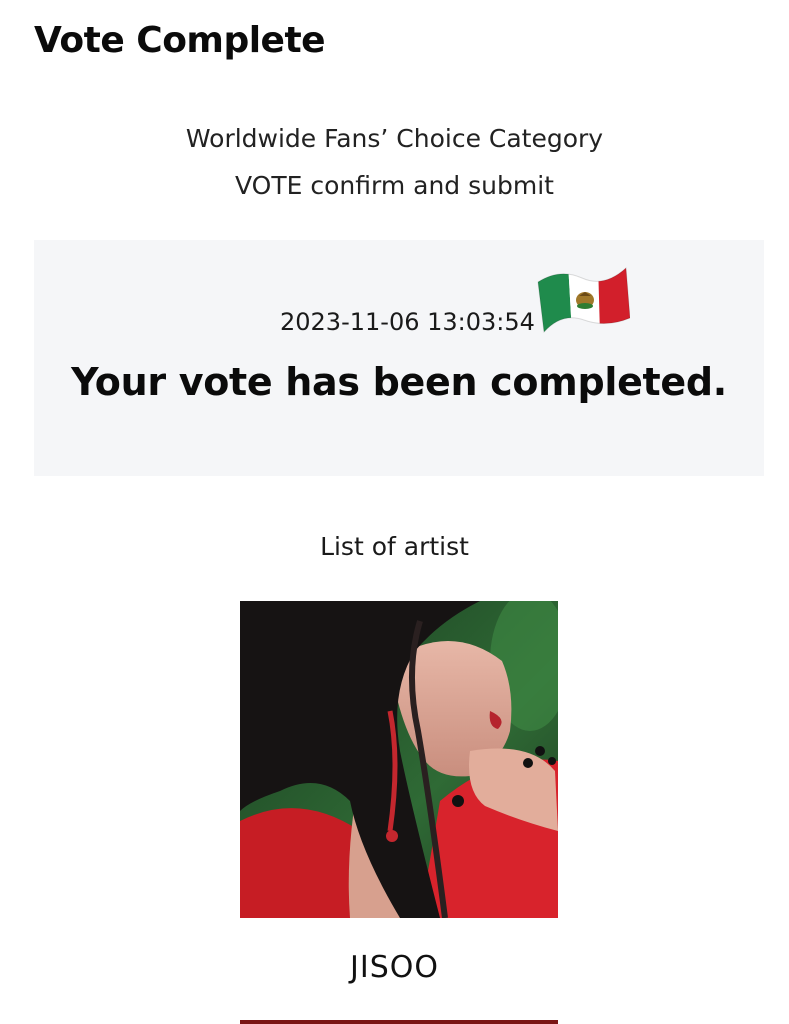  What do you see at coordinates (394, 546) in the screenshot?
I see `artist-list-heading: List of artist` at bounding box center [394, 546].